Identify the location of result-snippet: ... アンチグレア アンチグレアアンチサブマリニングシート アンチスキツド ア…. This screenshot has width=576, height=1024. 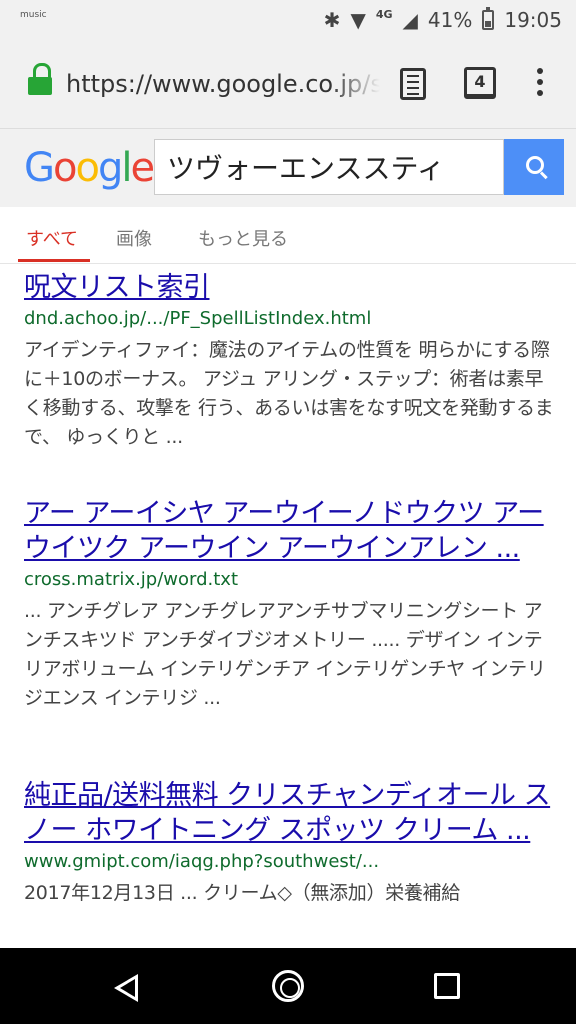
(285, 654).